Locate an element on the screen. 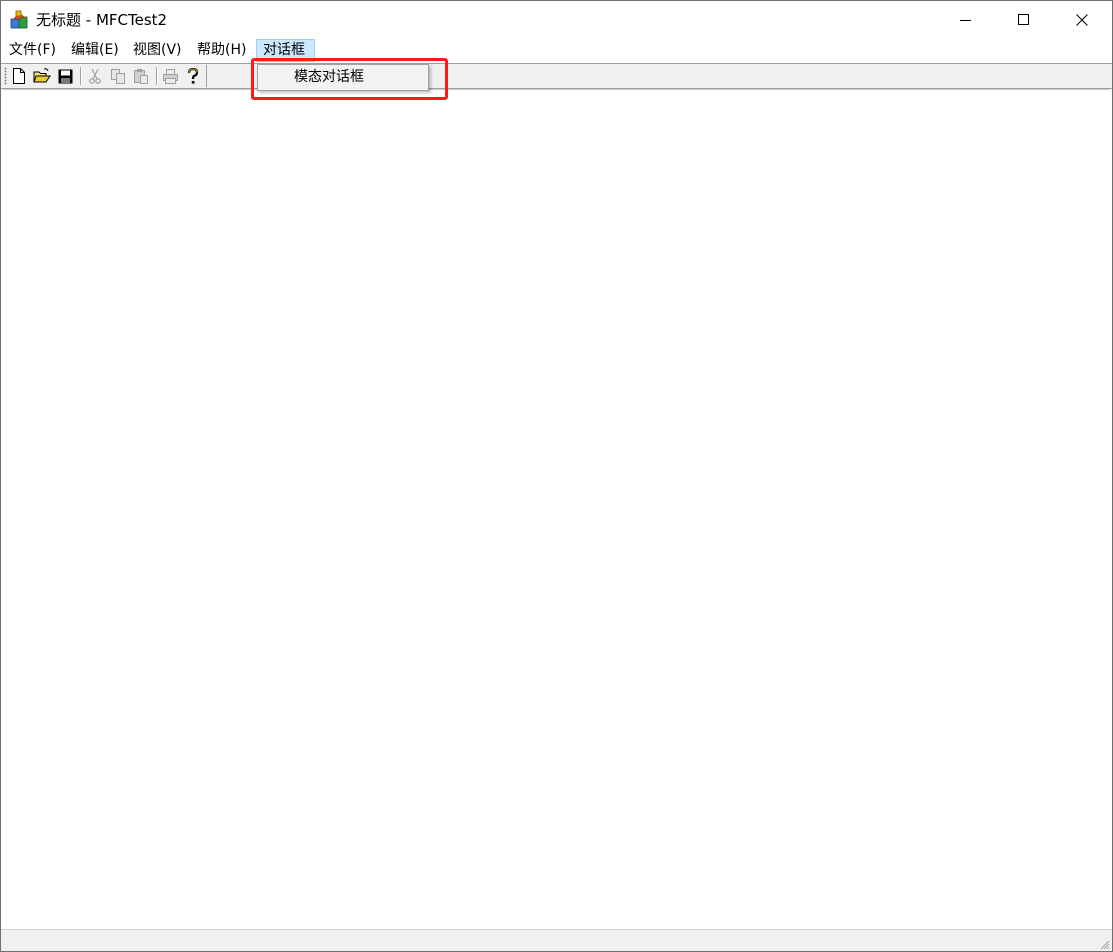  highlight-annotation is located at coordinates (349, 79).